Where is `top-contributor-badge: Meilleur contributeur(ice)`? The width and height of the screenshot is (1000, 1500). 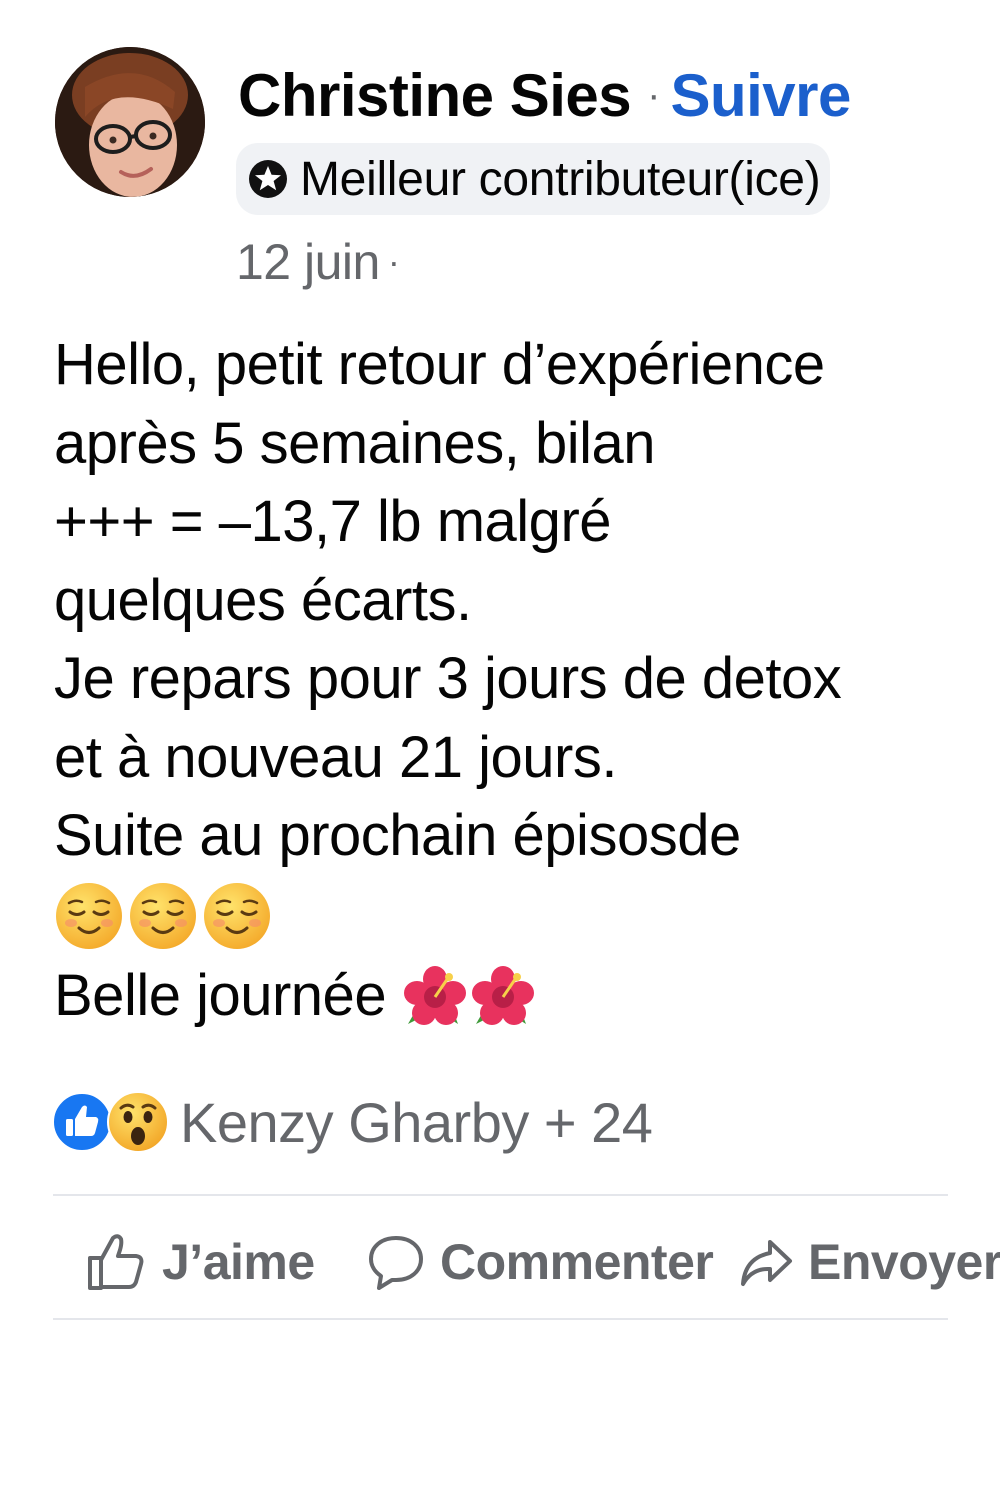
top-contributor-badge: Meilleur contributeur(ice) is located at coordinates (533, 179).